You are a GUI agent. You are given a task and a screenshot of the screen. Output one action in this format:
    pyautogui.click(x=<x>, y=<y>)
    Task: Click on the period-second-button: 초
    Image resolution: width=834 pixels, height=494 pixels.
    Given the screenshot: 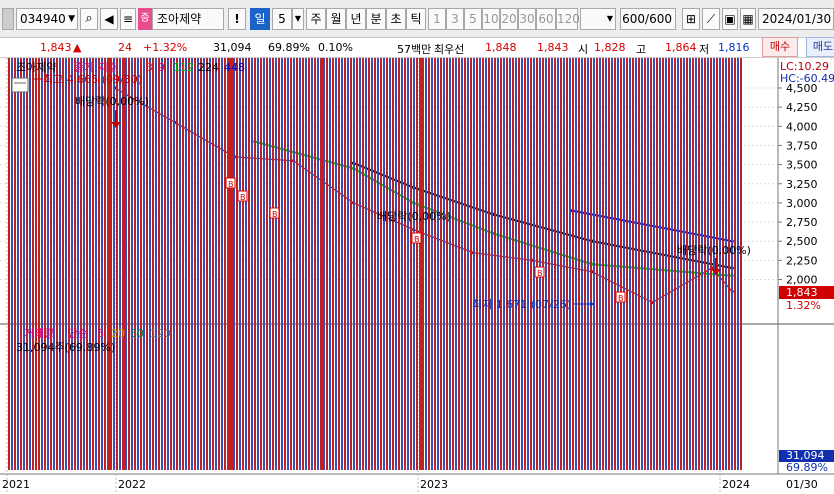 What is the action you would take?
    pyautogui.click(x=396, y=19)
    